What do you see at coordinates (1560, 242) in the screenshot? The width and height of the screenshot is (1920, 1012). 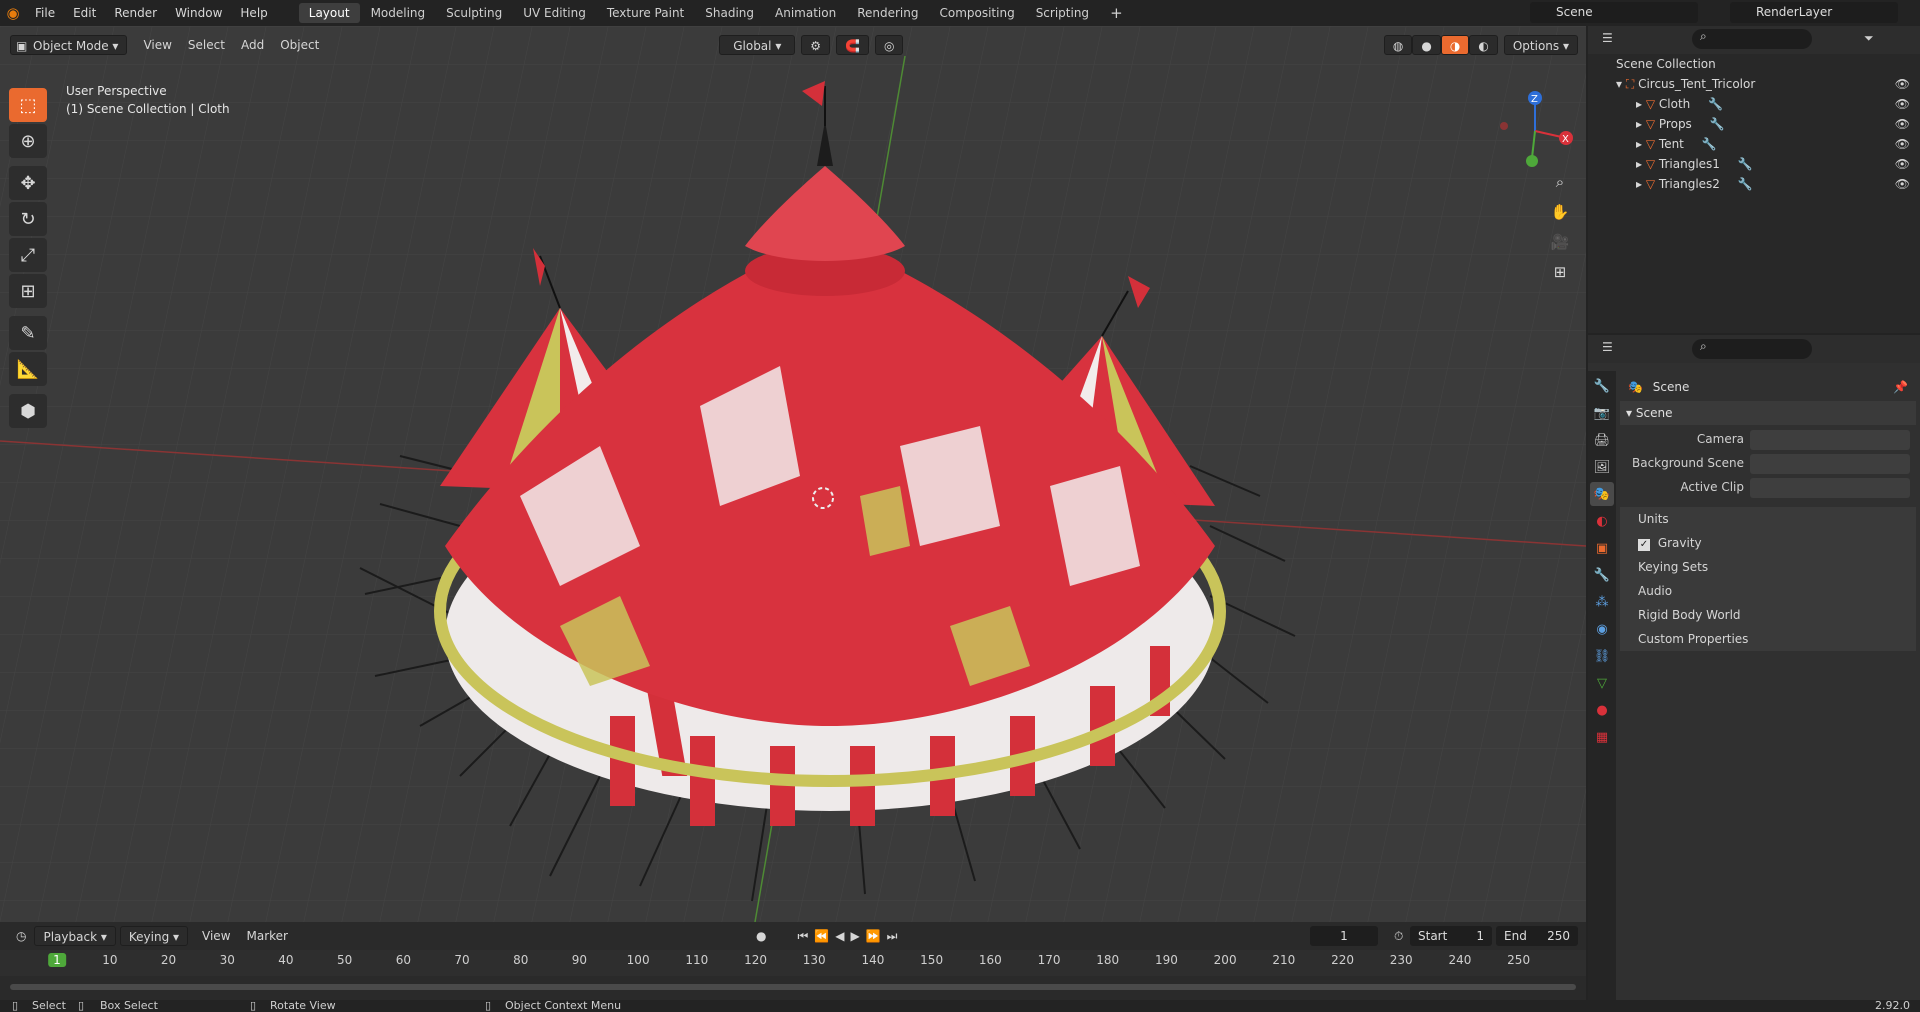 I see `camera-view-icon: 🎥` at bounding box center [1560, 242].